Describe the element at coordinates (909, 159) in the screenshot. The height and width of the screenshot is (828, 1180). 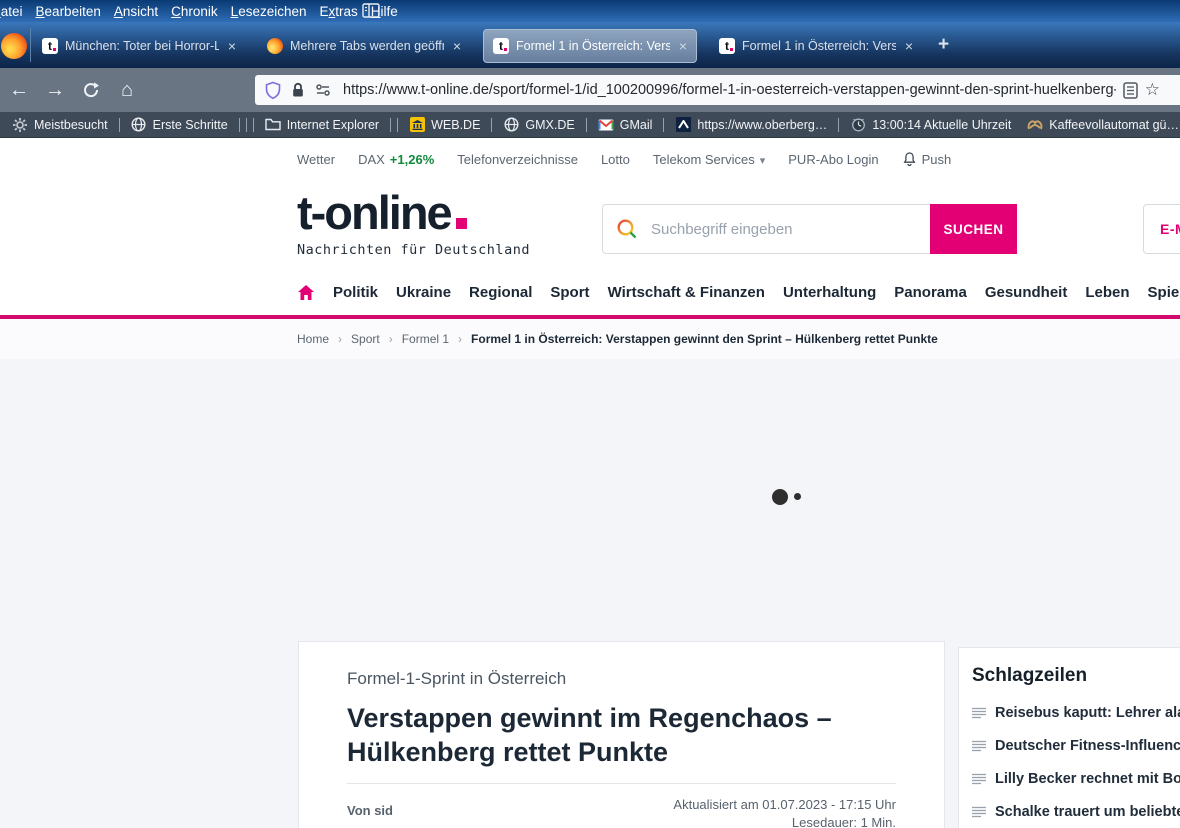
I see `bell-icon` at that location.